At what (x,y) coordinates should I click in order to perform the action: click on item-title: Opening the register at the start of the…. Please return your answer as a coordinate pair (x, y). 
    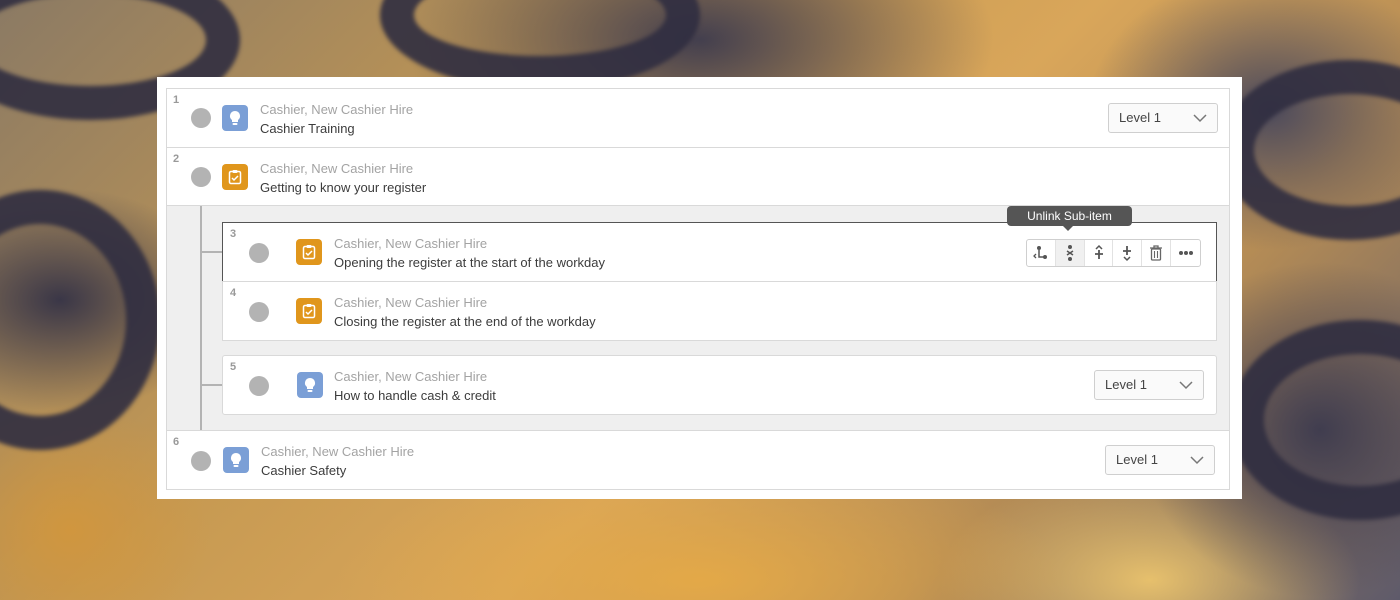
    Looking at the image, I should click on (469, 262).